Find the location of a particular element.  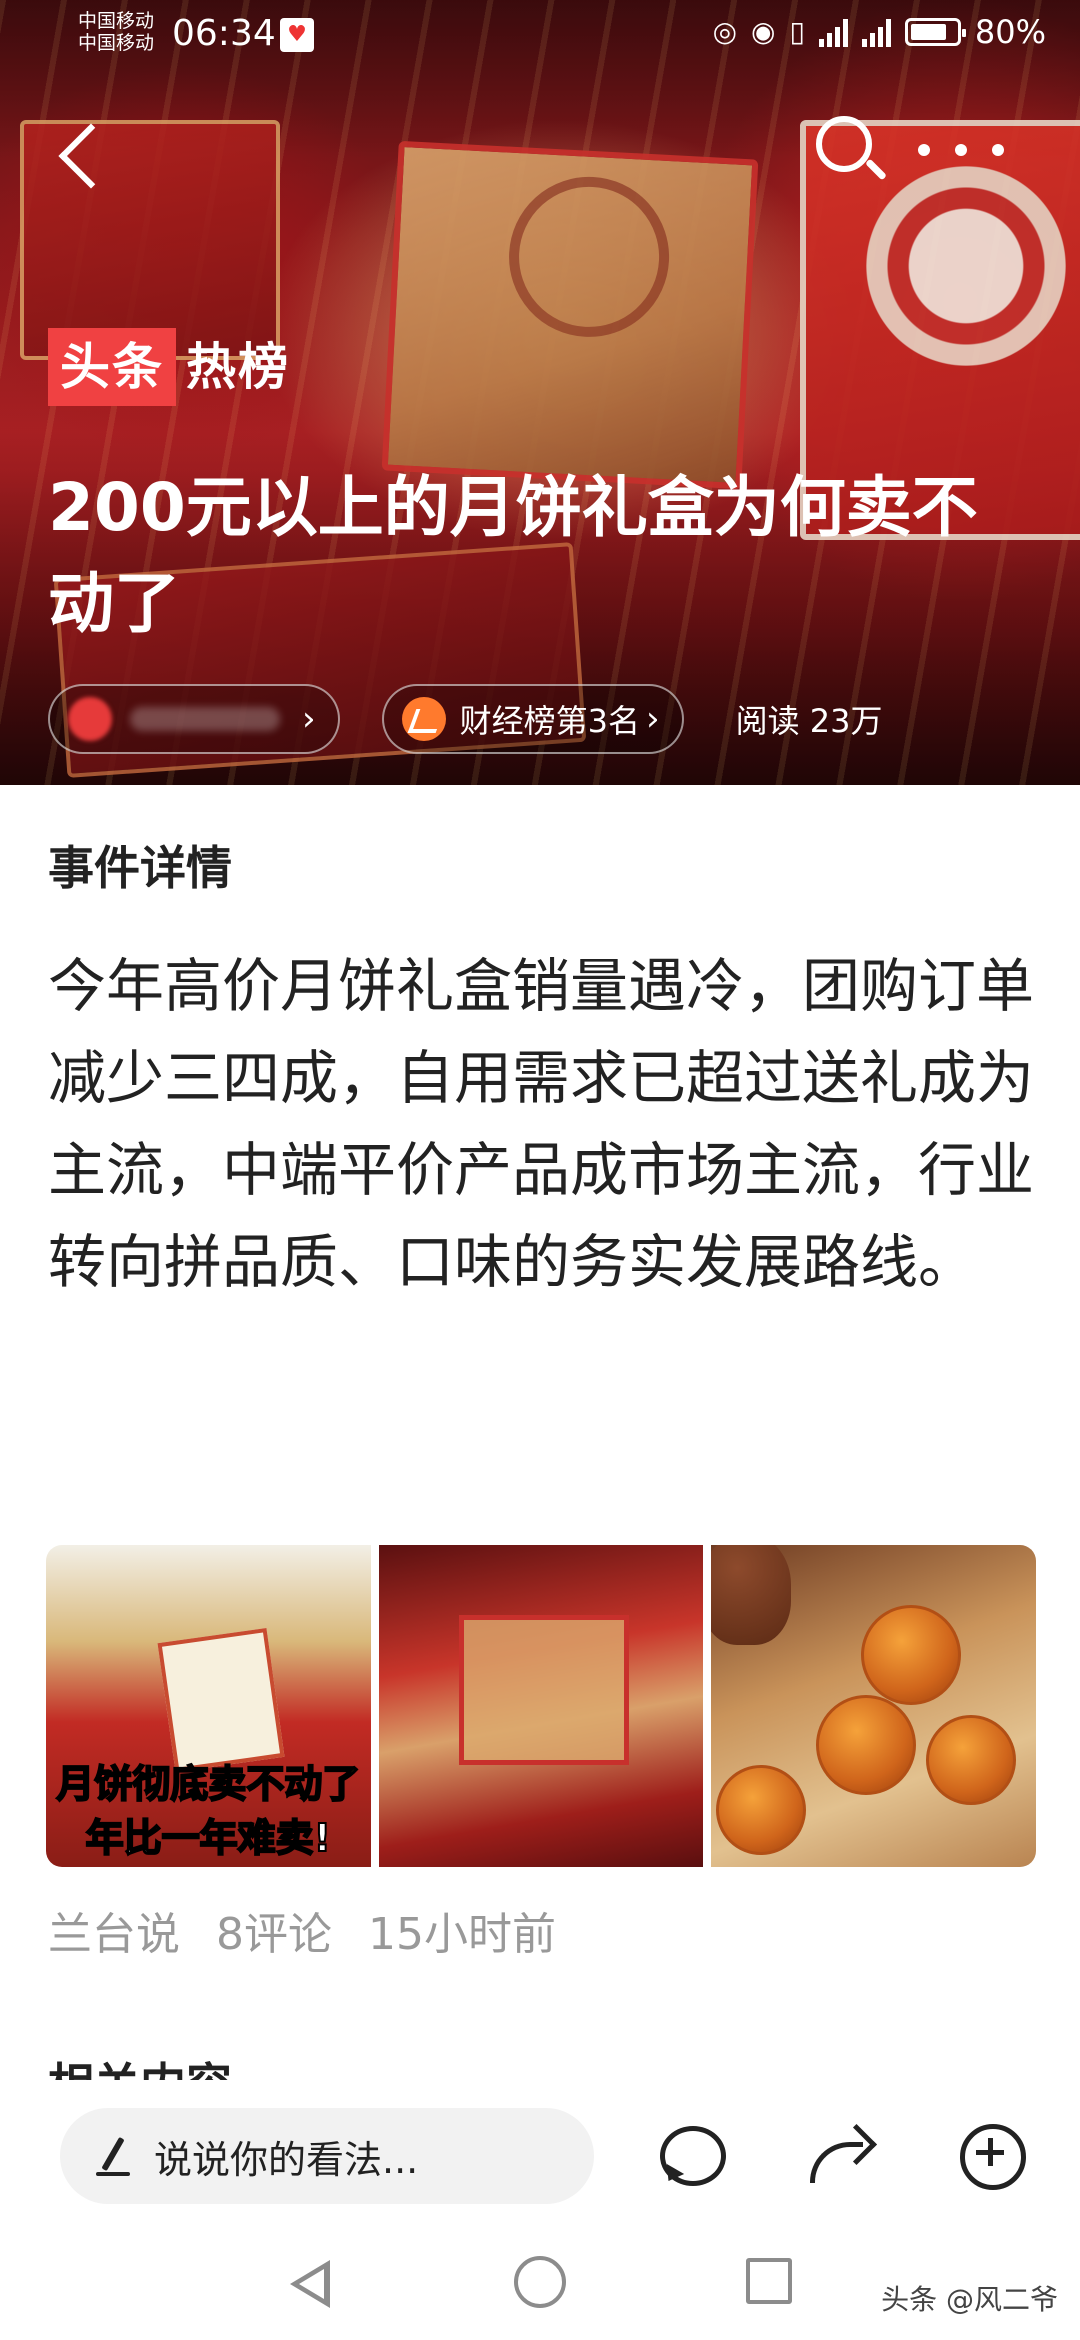

rank-pill: 财经榜第3名 › is located at coordinates (532, 719).